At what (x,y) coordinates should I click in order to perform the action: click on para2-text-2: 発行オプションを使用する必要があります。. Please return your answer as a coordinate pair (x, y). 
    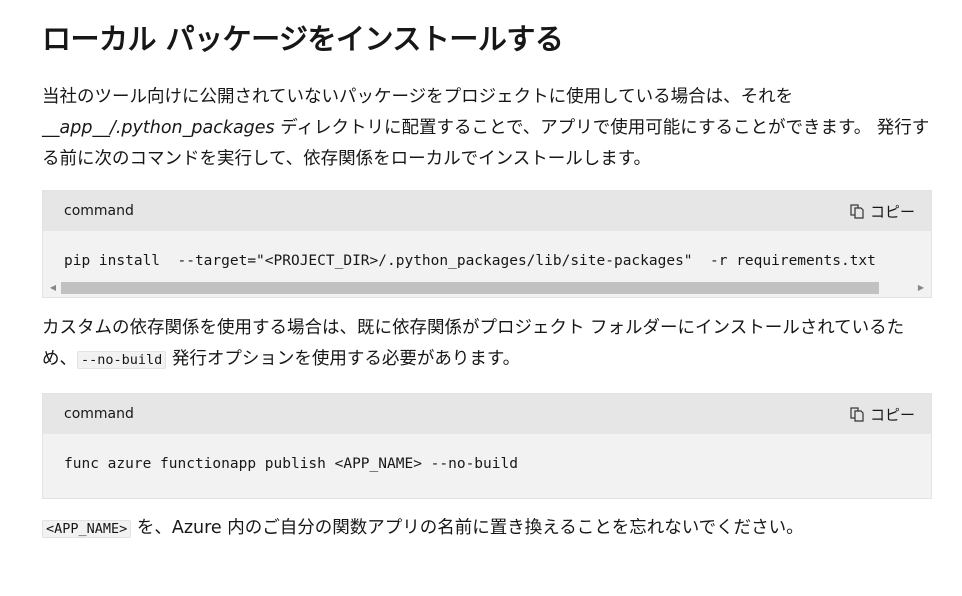
    Looking at the image, I should click on (343, 359).